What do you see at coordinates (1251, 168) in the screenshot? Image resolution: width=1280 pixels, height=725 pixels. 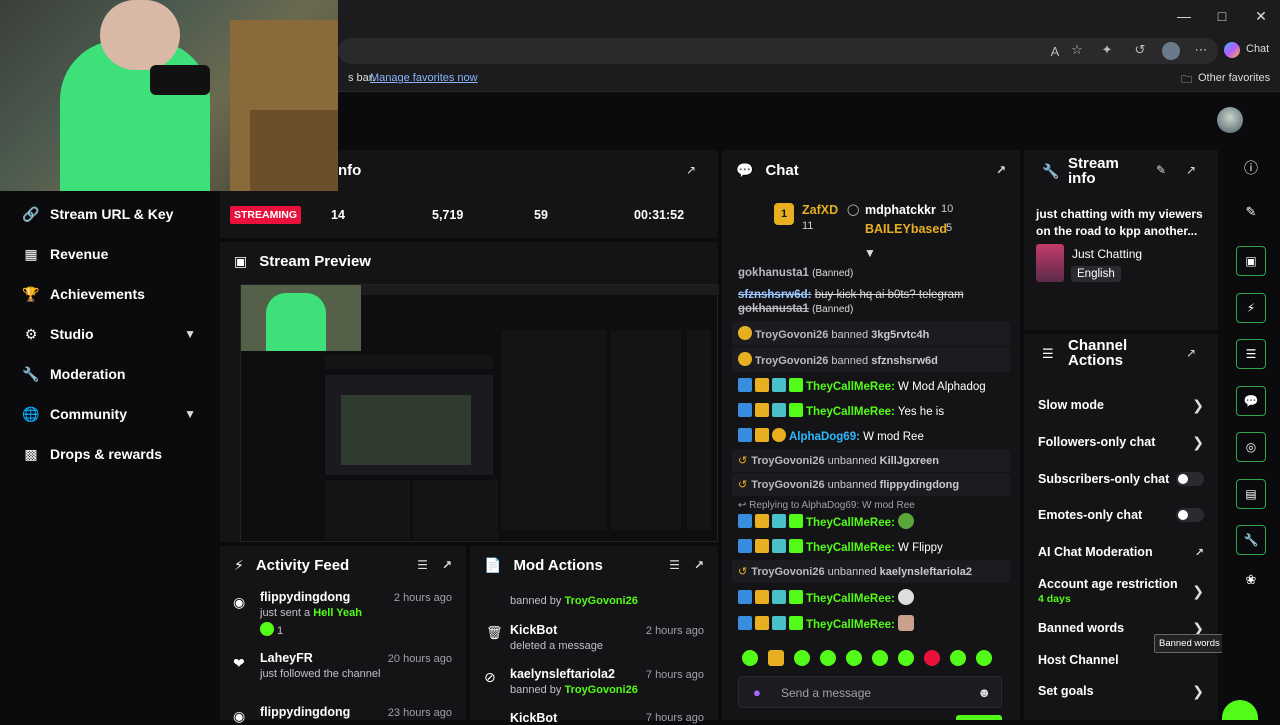 I see `info-icon: ⓘ` at bounding box center [1251, 168].